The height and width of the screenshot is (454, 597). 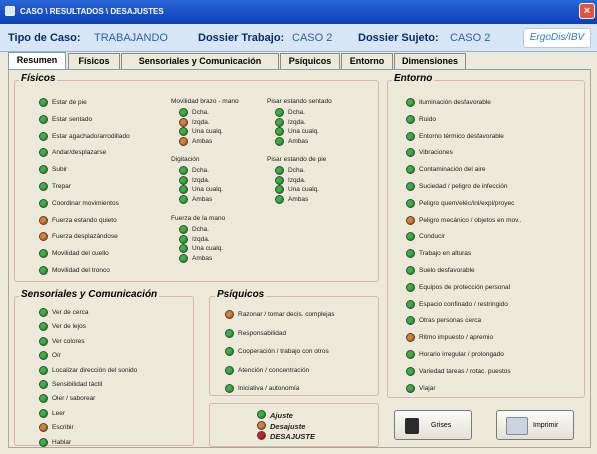 What do you see at coordinates (456, 338) in the screenshot?
I see `entorno-item-label: Ritmo impuesto / apremio` at bounding box center [456, 338].